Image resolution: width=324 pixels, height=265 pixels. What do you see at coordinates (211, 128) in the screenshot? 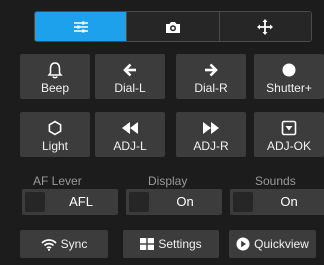
I see `fast-forward-icon` at bounding box center [211, 128].